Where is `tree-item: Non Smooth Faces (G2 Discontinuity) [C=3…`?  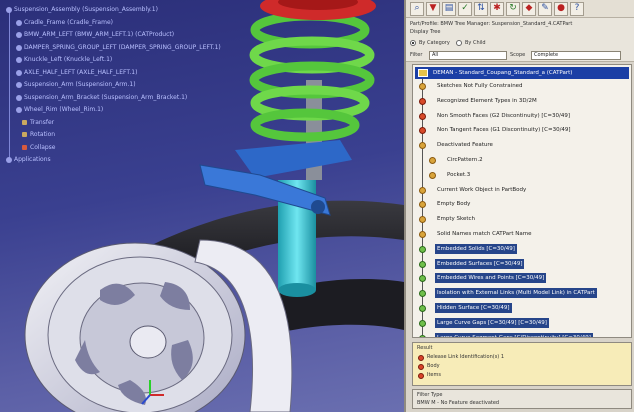
tree-item: Non Smooth Faces (G2 Discontinuity) [C=3… is located at coordinates (522, 116).